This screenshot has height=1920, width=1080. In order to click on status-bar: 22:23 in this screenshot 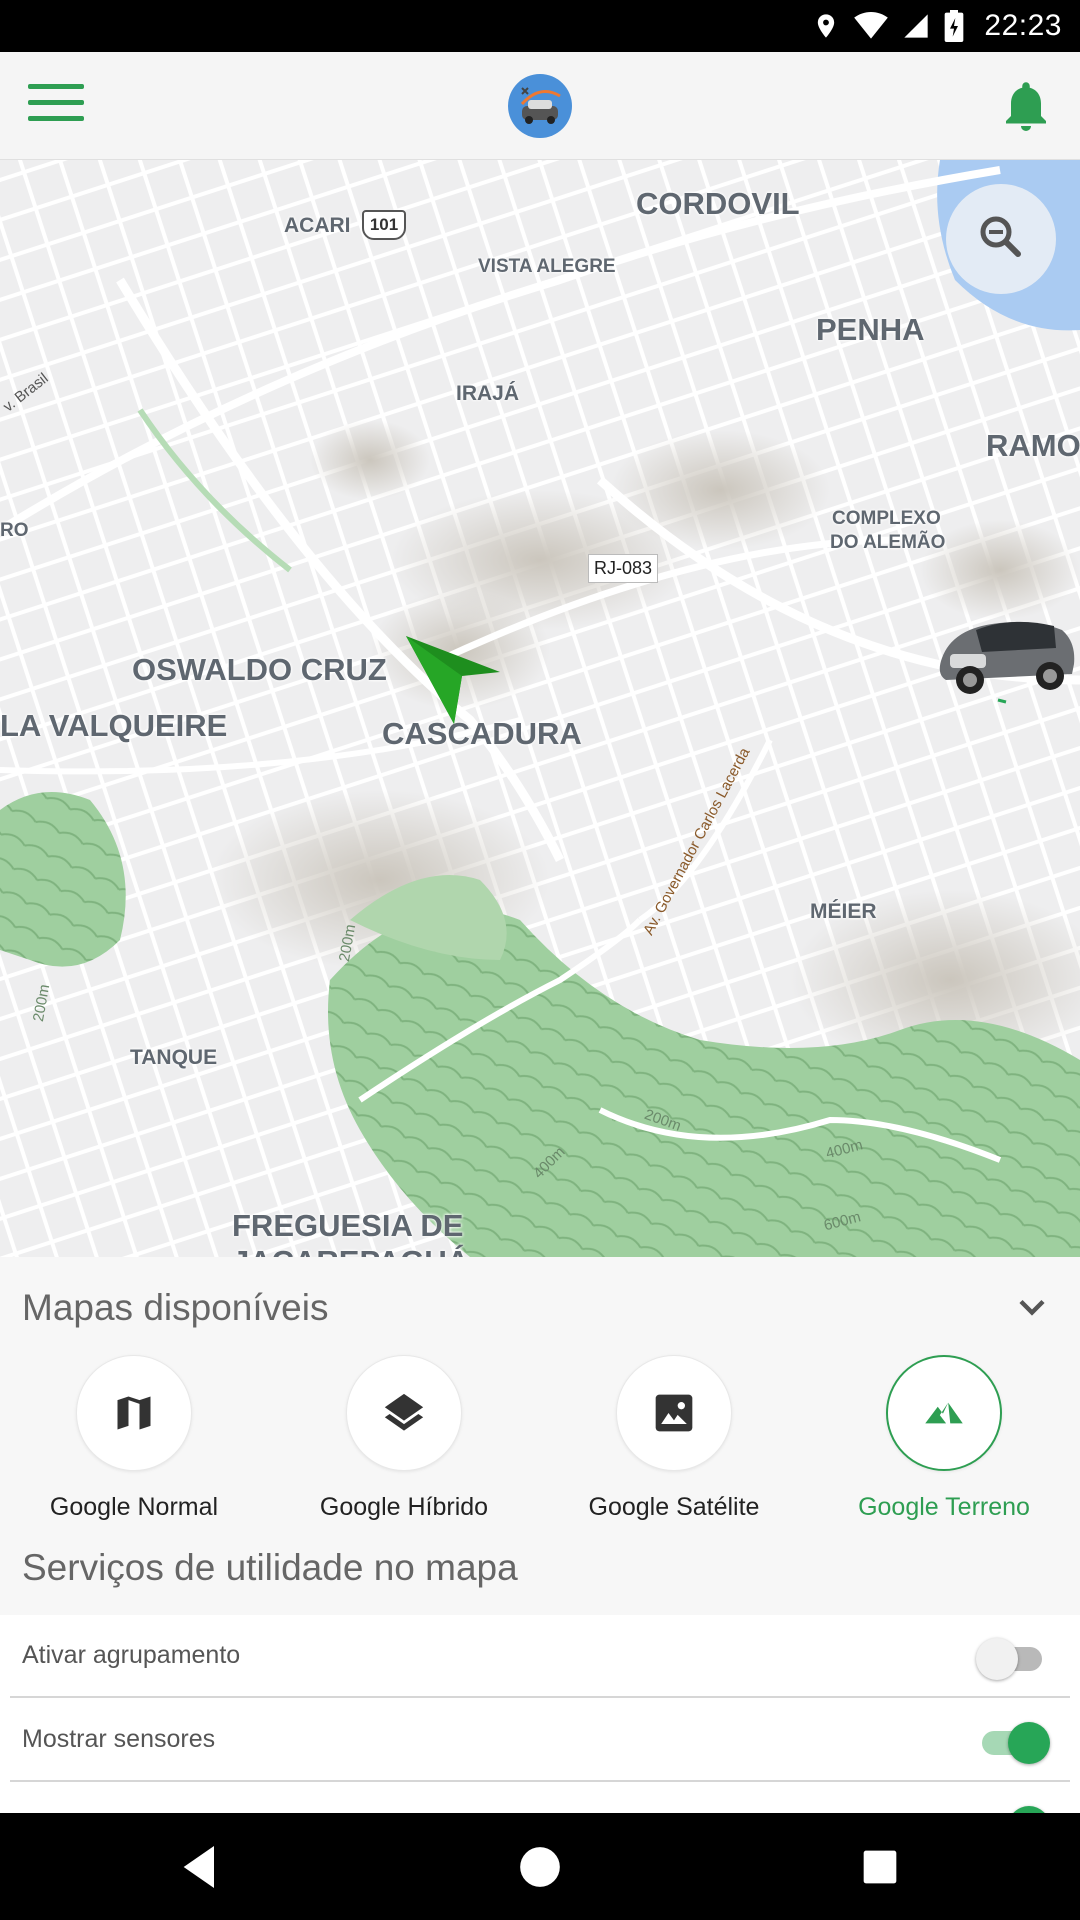, I will do `click(540, 26)`.